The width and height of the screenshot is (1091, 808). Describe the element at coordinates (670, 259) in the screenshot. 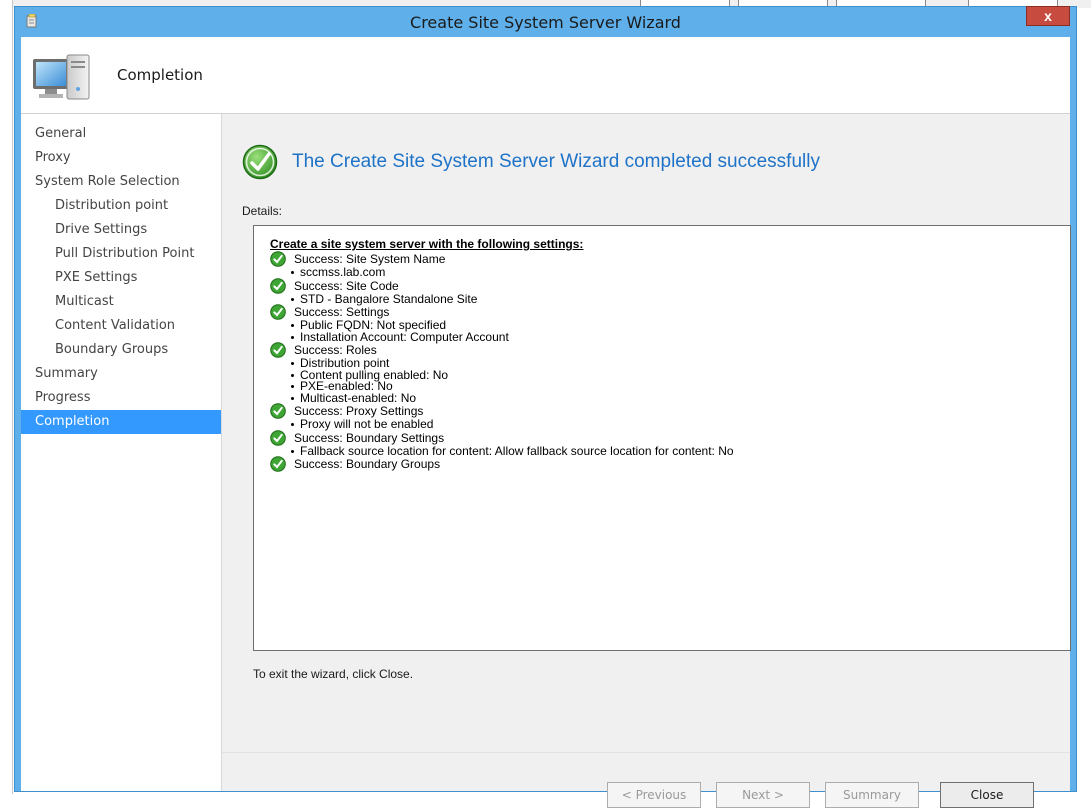

I see `success-entry: Success: Site System Name` at that location.